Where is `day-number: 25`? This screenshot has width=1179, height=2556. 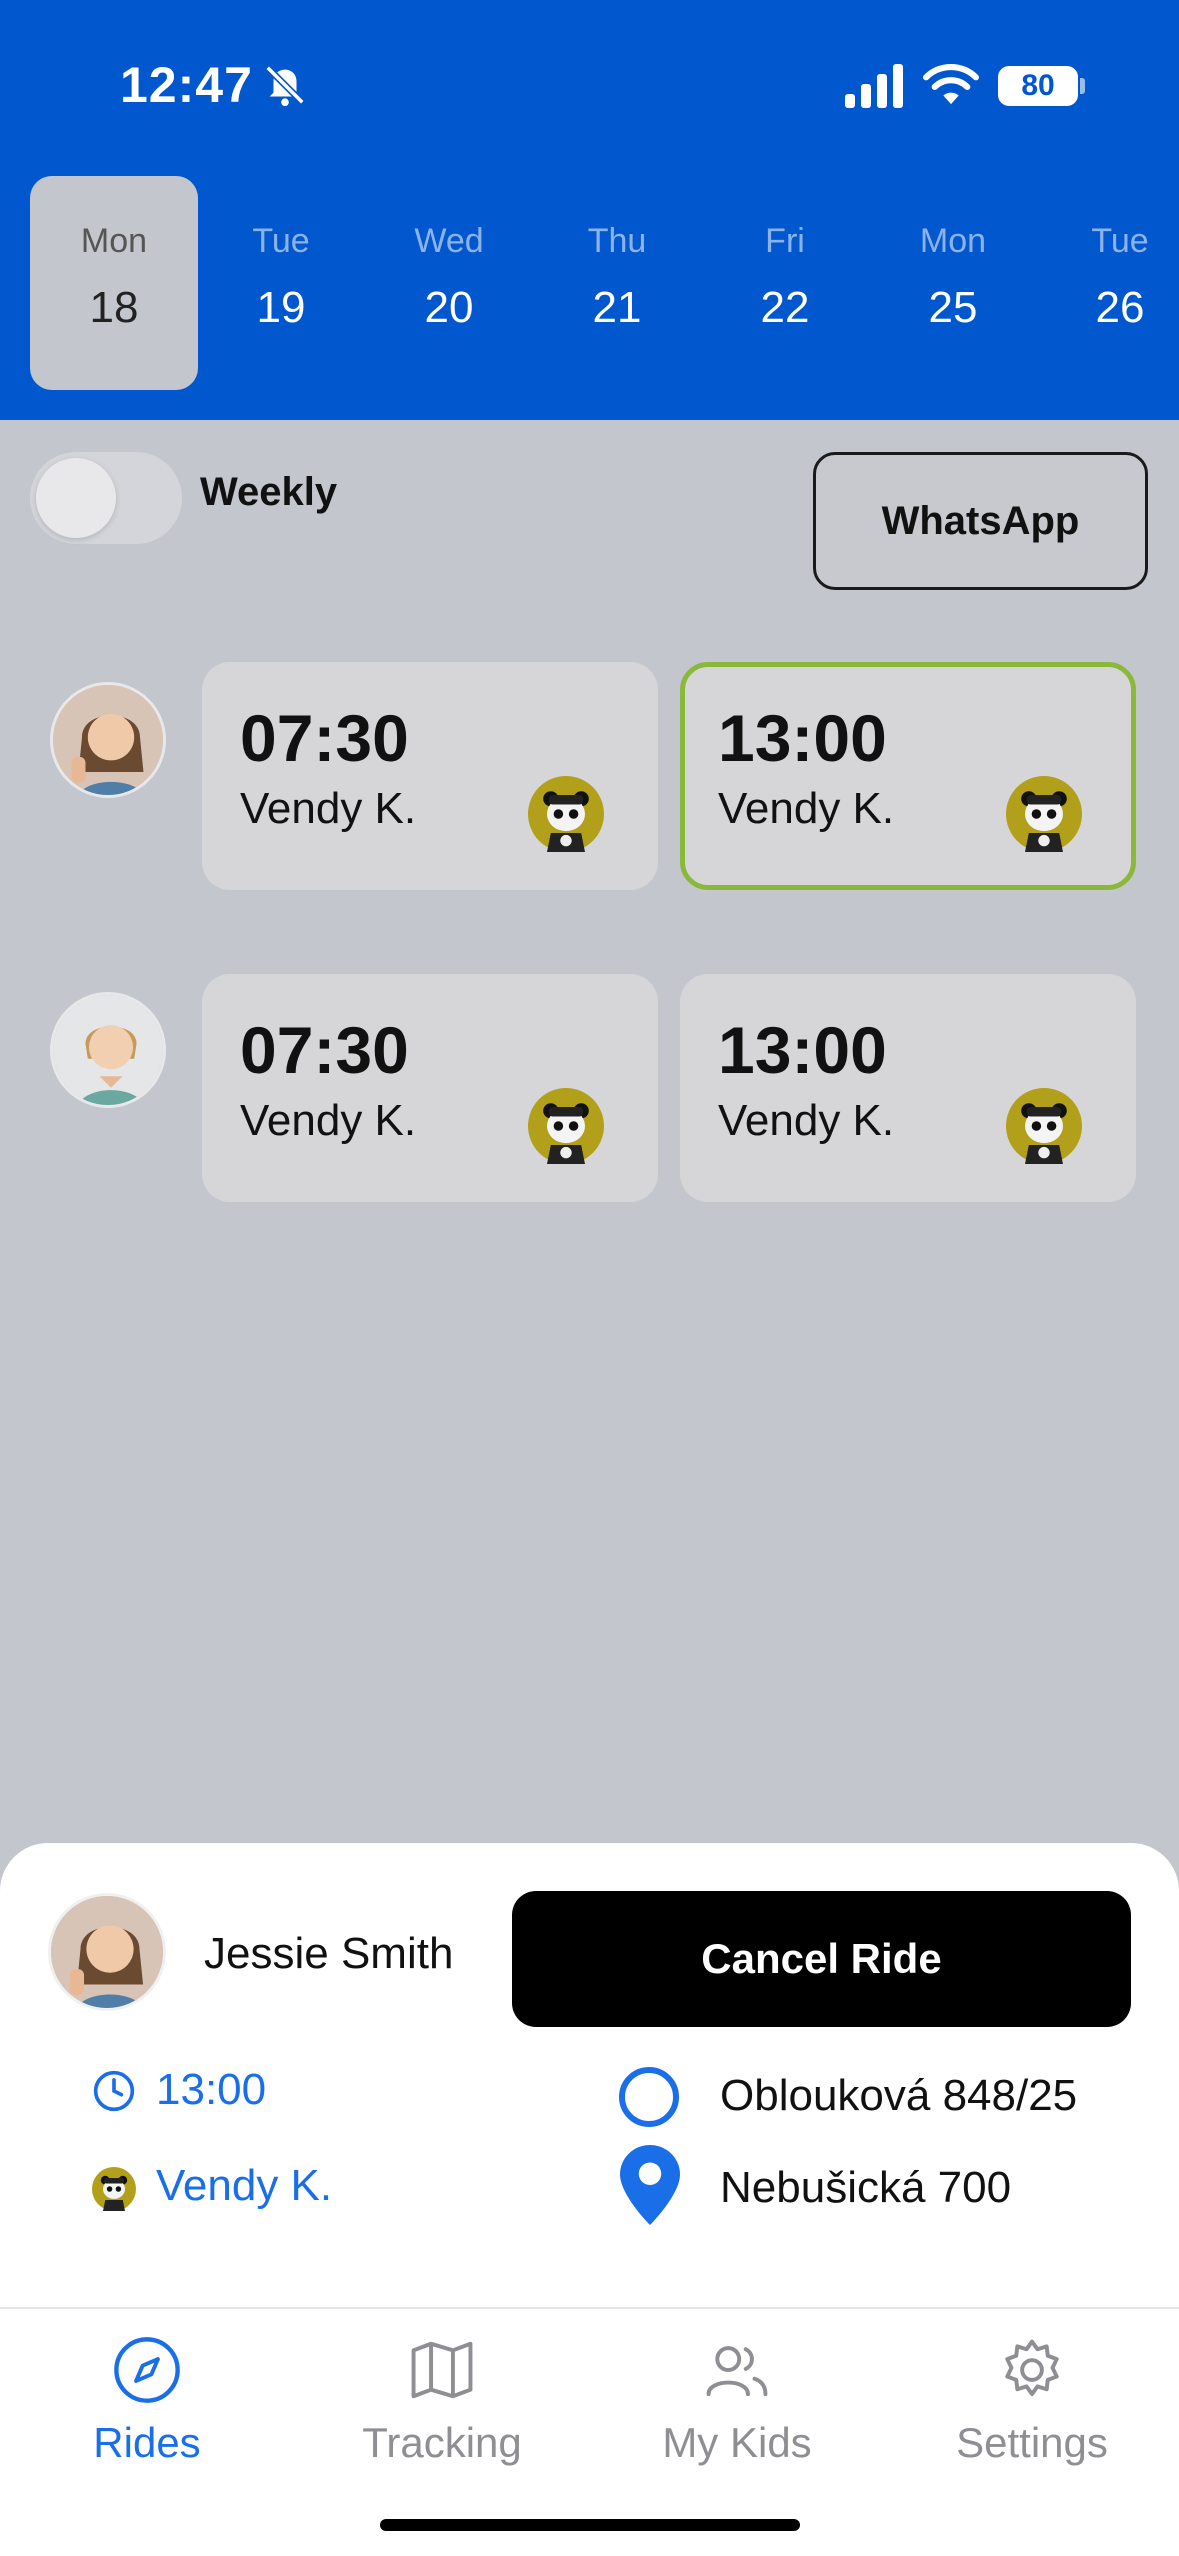 day-number: 25 is located at coordinates (953, 307).